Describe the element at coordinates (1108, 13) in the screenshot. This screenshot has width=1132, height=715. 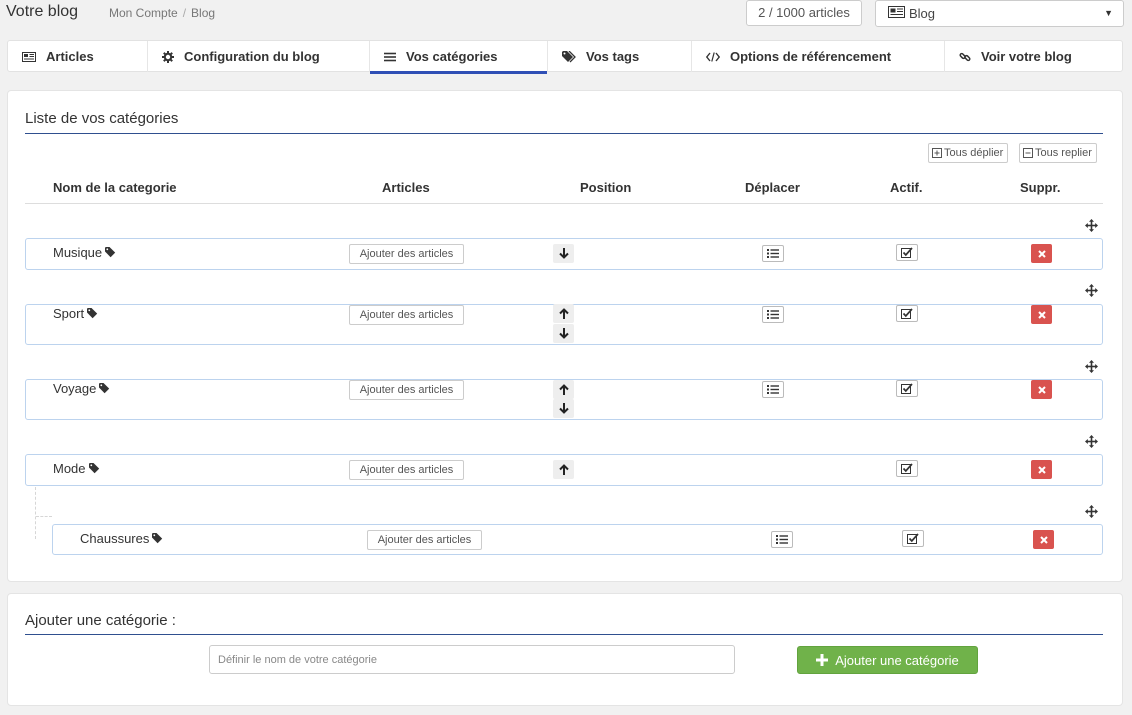
I see `caret-down-icon: ▼` at that location.